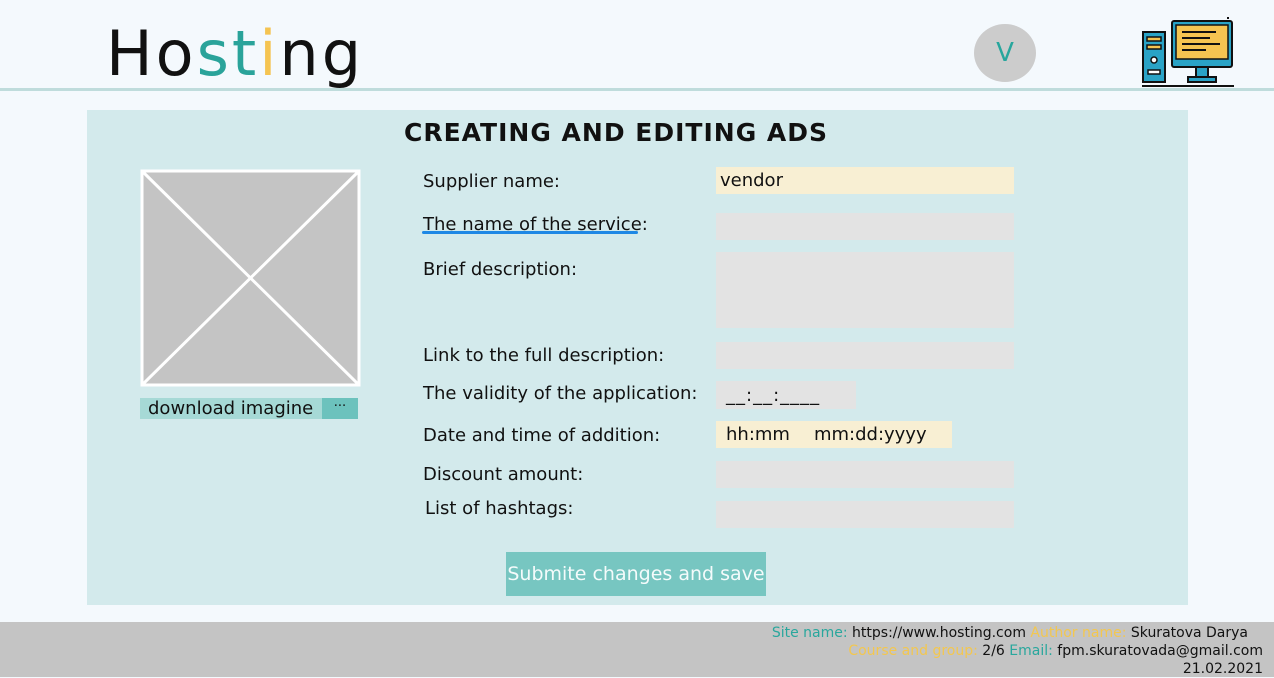  I want to click on hashtags-input, so click(865, 514).